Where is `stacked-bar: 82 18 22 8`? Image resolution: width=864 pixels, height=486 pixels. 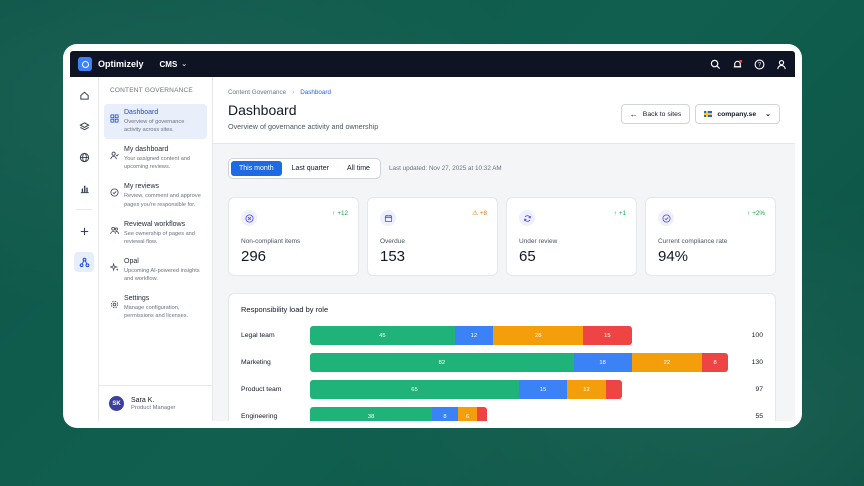 stacked-bar: 82 18 22 8 is located at coordinates (519, 362).